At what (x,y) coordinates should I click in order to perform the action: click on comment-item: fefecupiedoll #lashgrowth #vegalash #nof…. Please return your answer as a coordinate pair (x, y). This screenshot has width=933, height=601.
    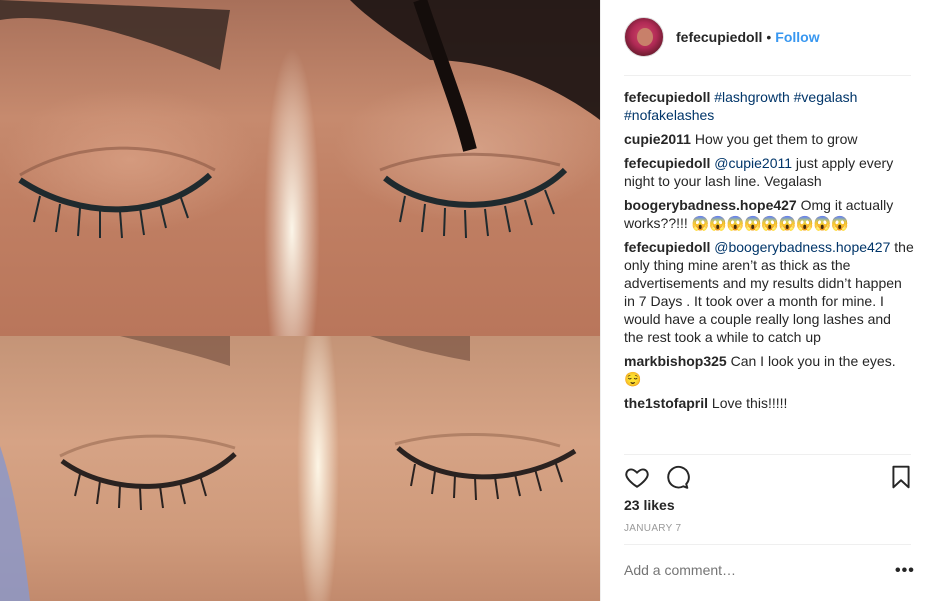
    Looking at the image, I should click on (769, 106).